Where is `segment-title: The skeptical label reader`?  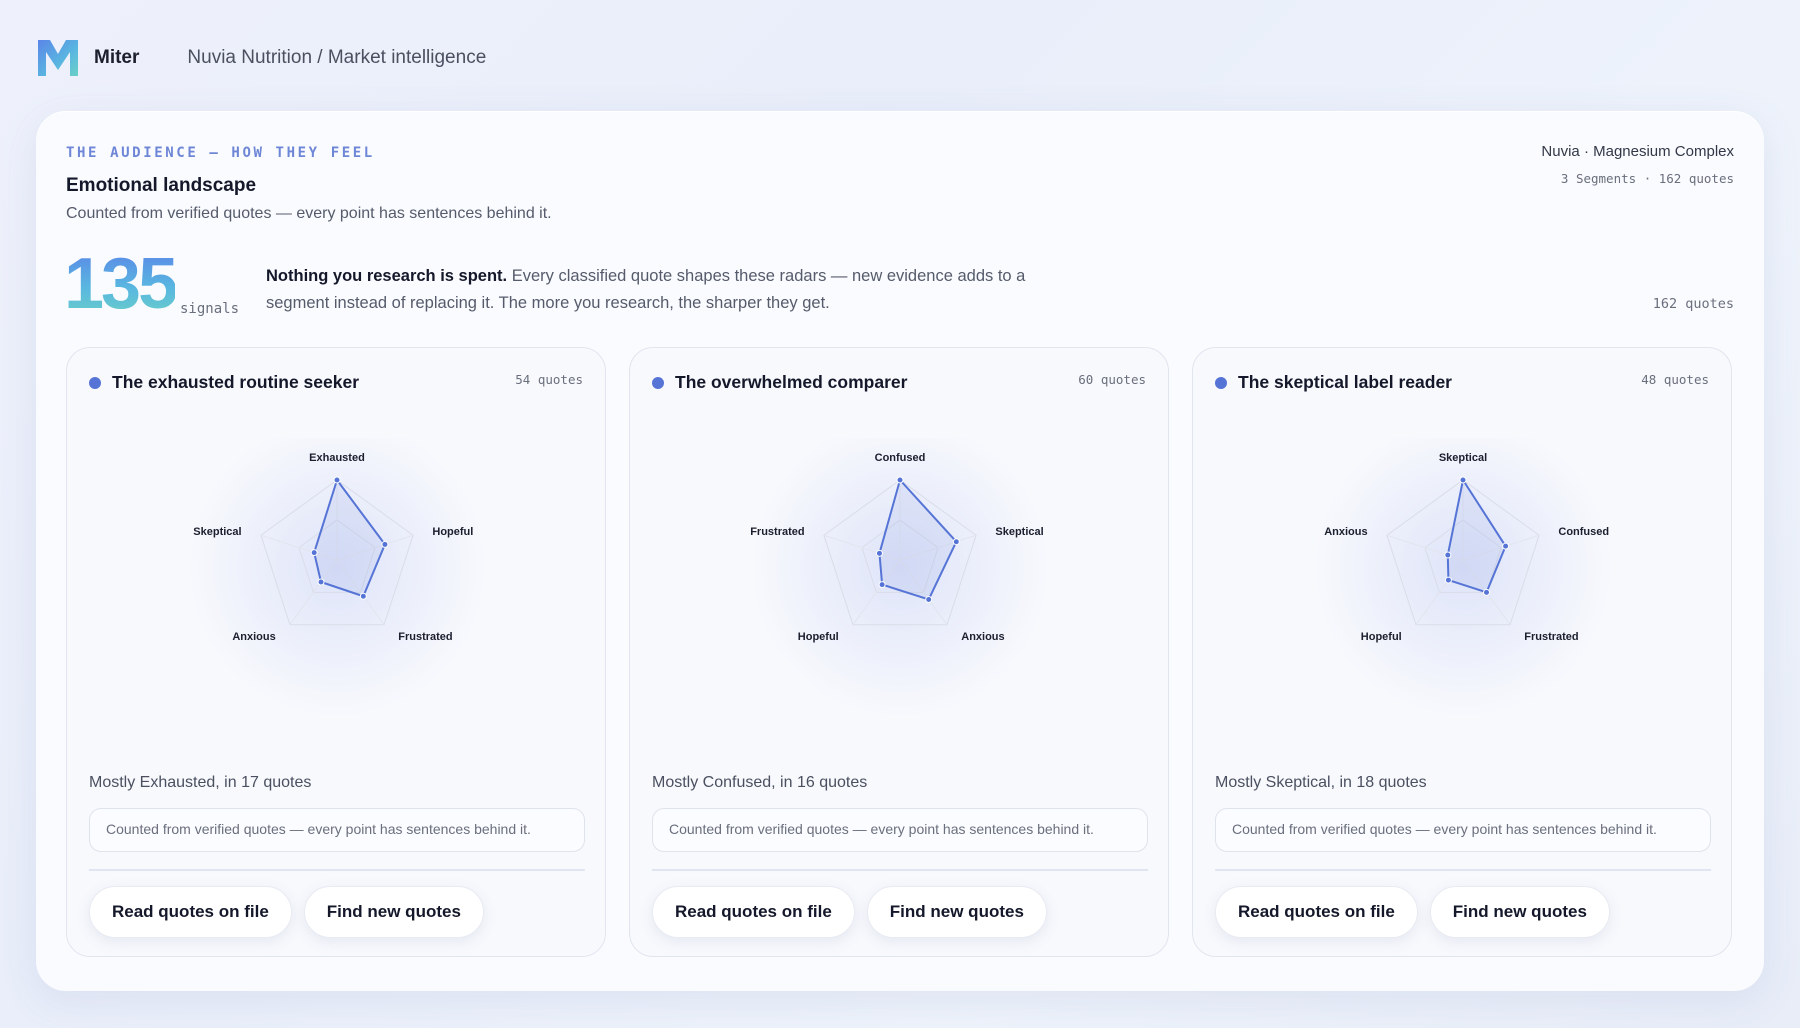 segment-title: The skeptical label reader is located at coordinates (1345, 382).